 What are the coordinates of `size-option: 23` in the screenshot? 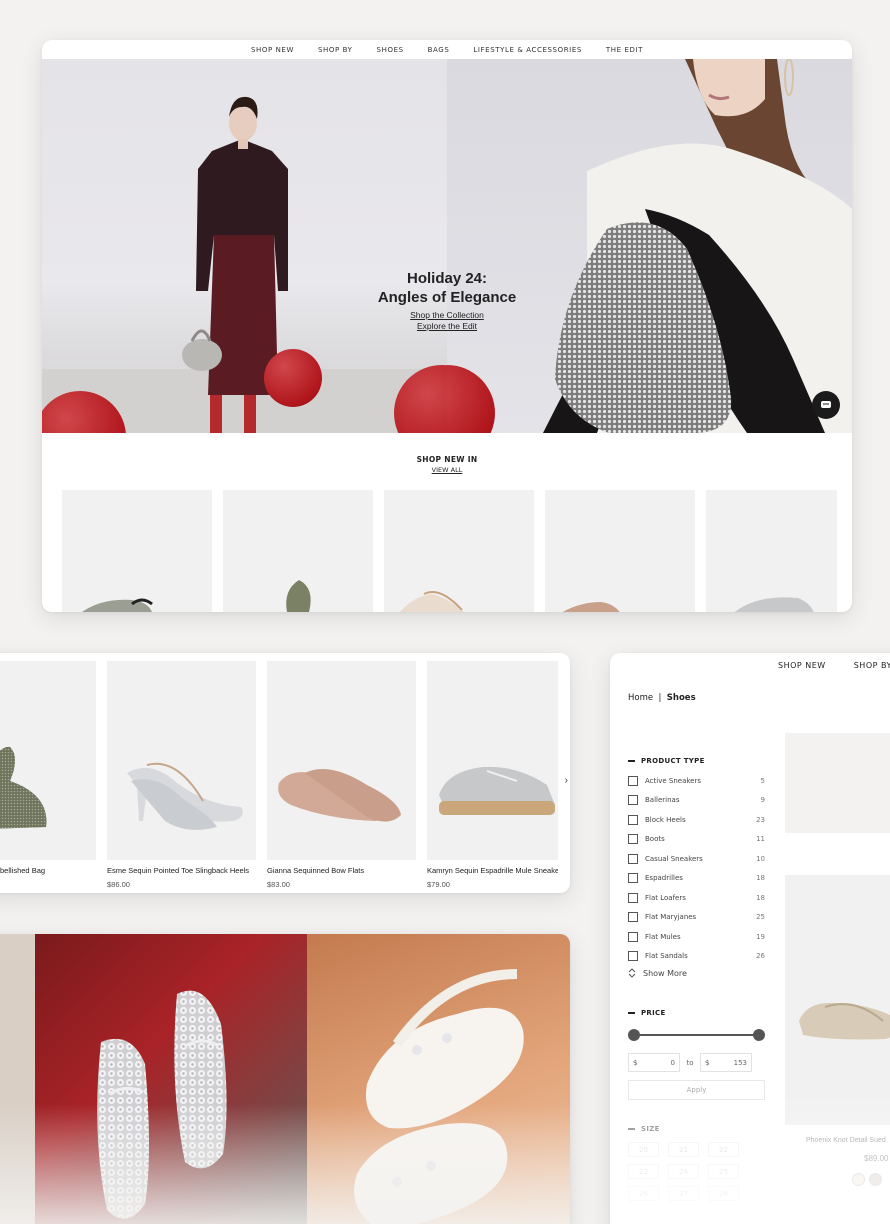 It's located at (643, 1171).